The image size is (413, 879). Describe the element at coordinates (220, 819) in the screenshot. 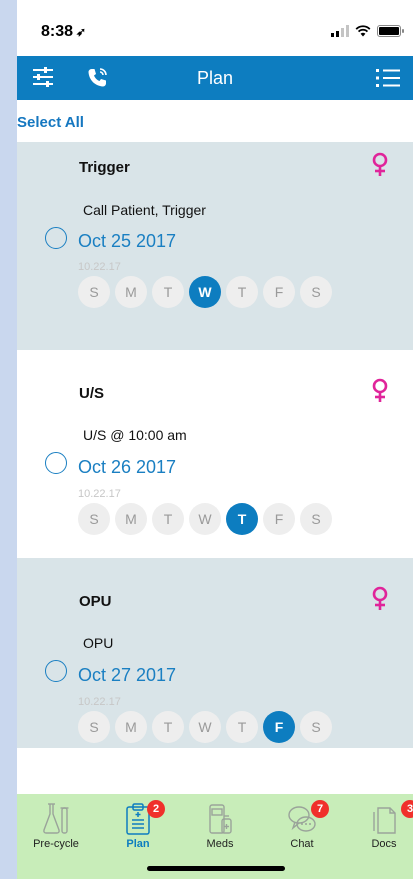

I see `medication-icon` at that location.